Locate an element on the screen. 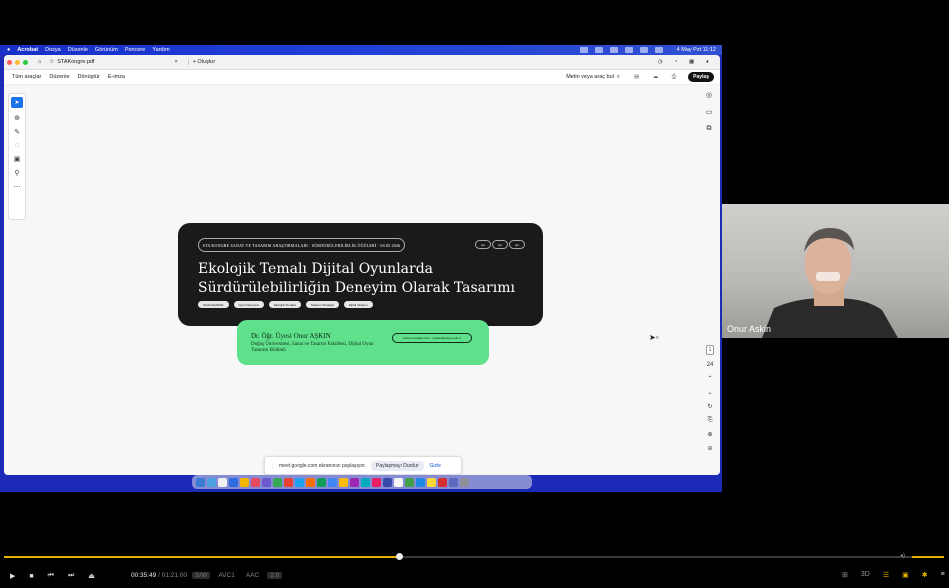 The image size is (949, 588). chrome-icon is located at coordinates (244, 482).